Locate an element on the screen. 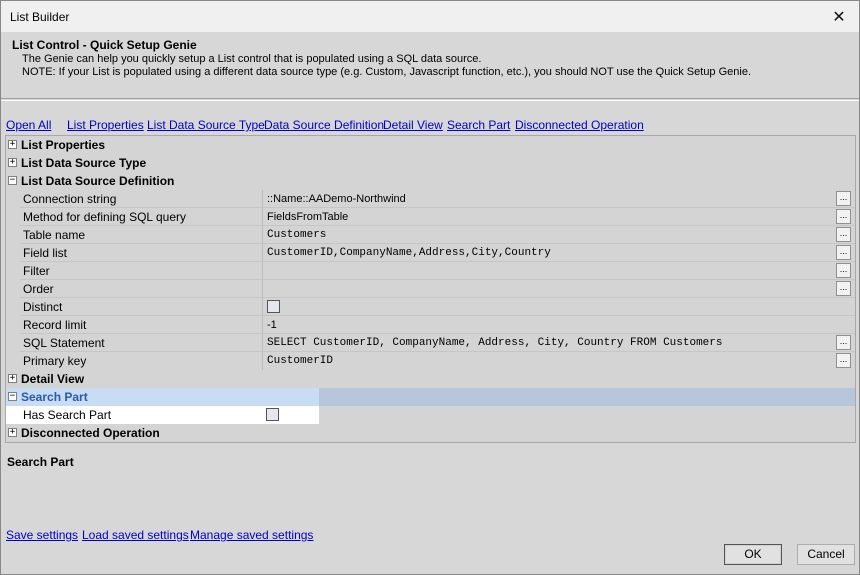 The image size is (860, 575). category-search-part: − Search Part is located at coordinates (430, 397).